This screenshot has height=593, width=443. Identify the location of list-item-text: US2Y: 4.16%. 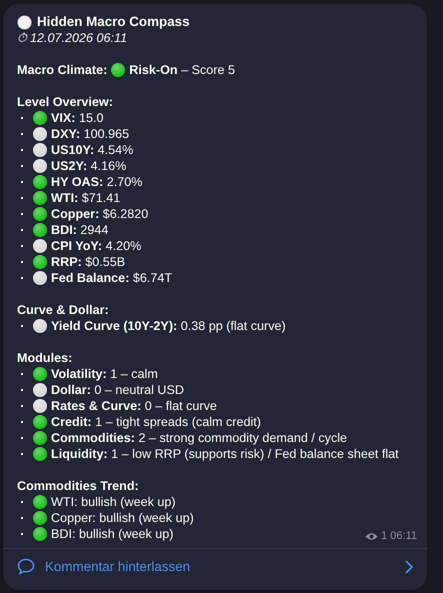
(88, 166).